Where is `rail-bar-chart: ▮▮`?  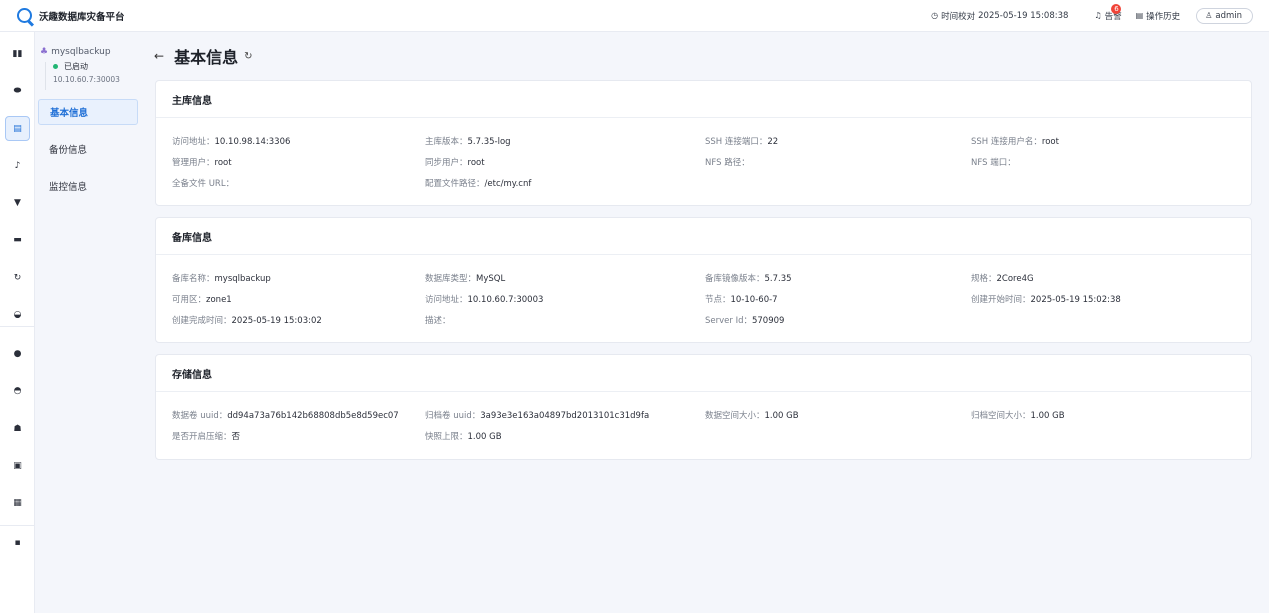
rail-bar-chart: ▮▮ is located at coordinates (17, 53).